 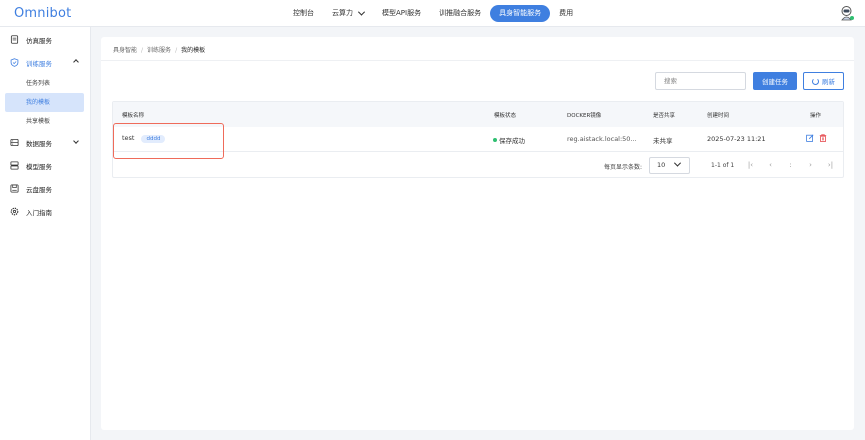 I want to click on shared-cell: 未共享, so click(x=663, y=141).